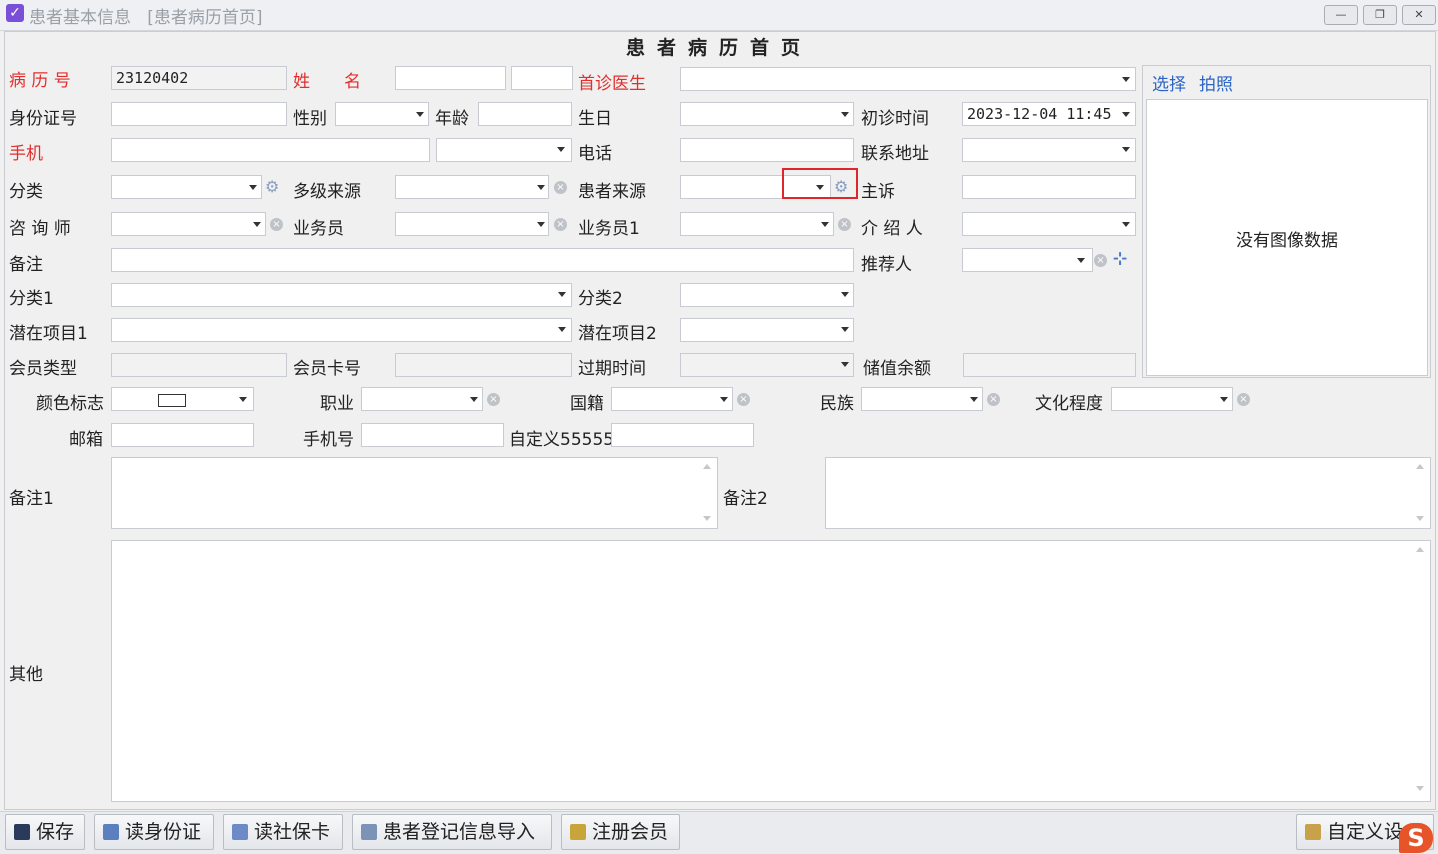 Image resolution: width=1438 pixels, height=854 pixels. What do you see at coordinates (1049, 365) in the screenshot?
I see `balance-field` at bounding box center [1049, 365].